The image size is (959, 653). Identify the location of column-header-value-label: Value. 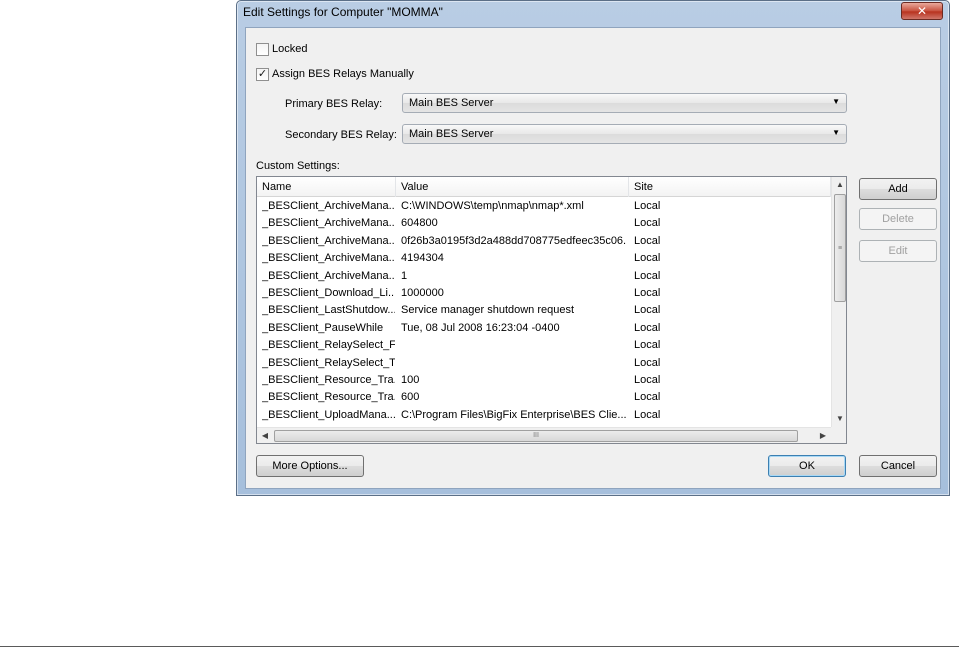
(415, 187).